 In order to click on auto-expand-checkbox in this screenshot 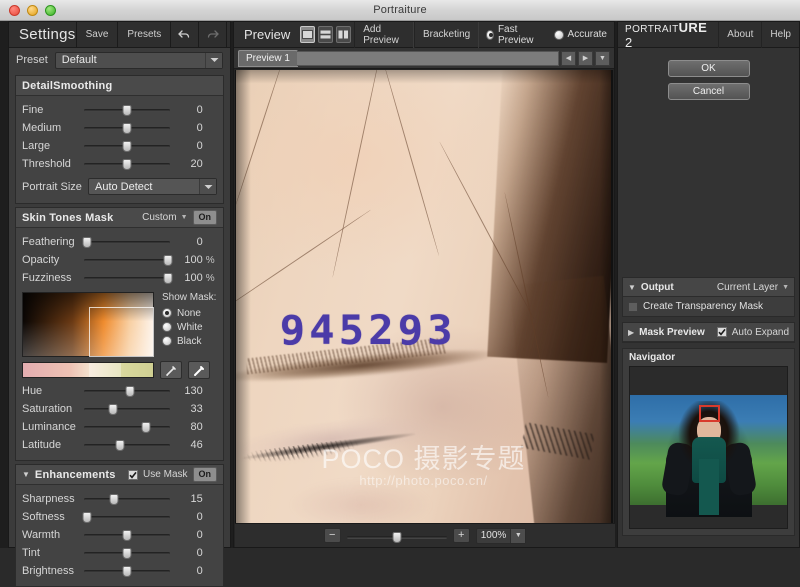, I will do `click(721, 332)`.